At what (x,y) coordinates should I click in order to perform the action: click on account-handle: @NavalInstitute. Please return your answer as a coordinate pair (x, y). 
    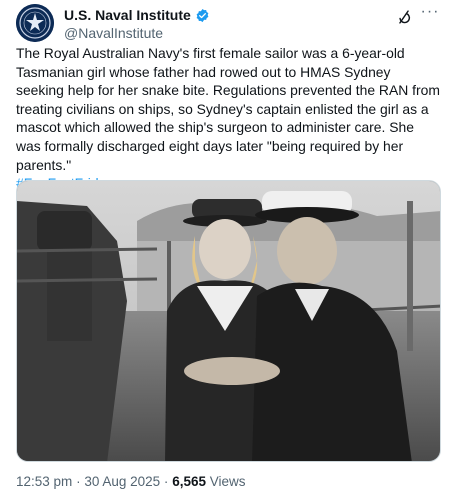
    Looking at the image, I should click on (137, 33).